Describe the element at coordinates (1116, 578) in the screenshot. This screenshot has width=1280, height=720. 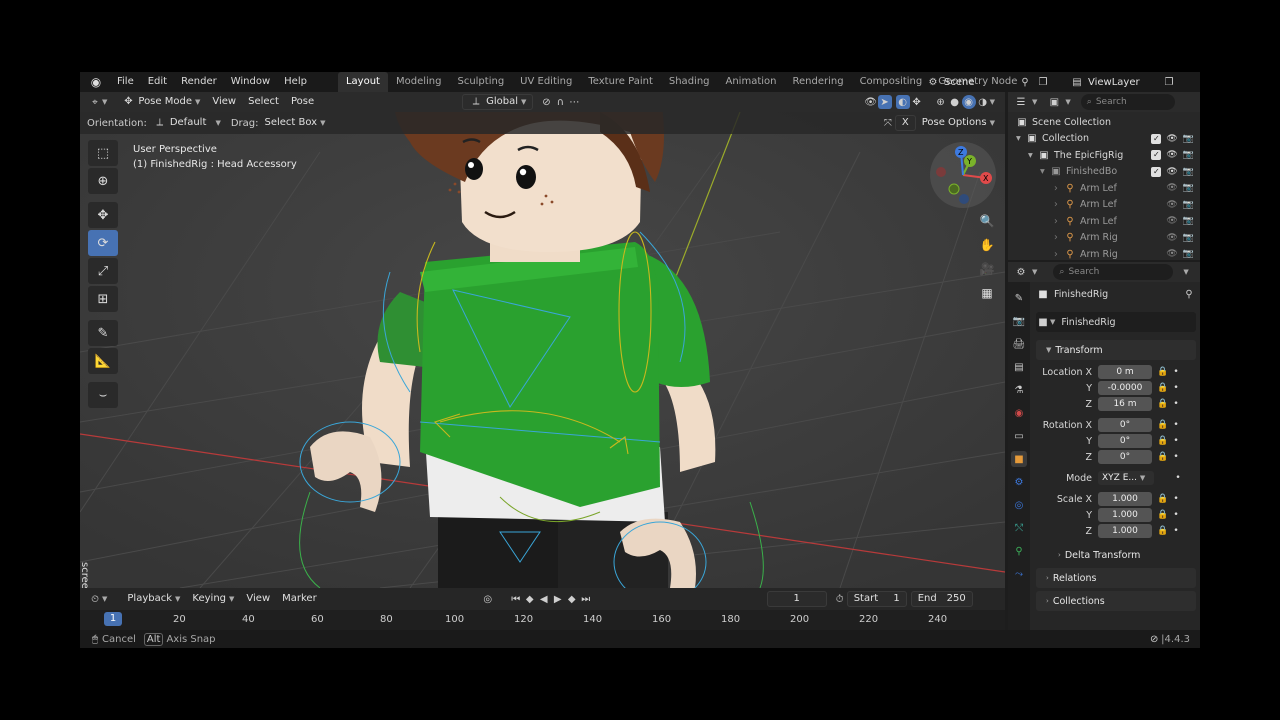
I see `relations-panel-header: › Relations` at that location.